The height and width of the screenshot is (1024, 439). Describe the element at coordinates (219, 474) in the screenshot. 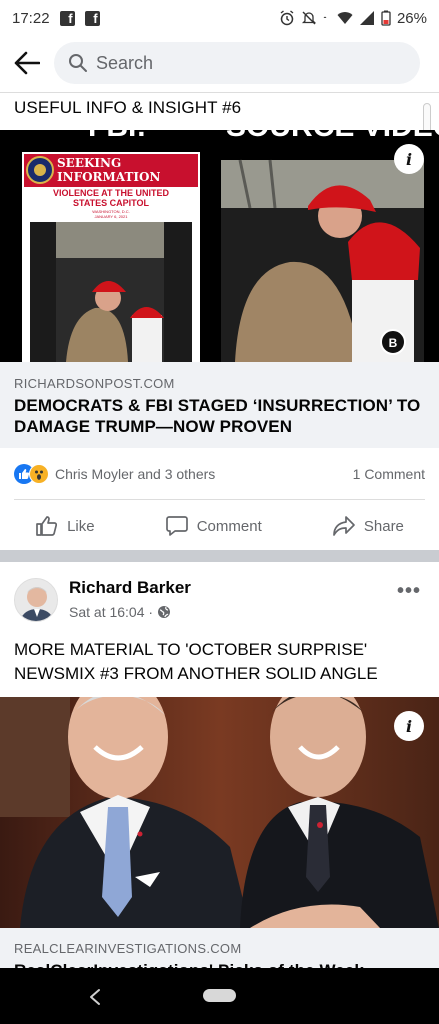

I see `reactions-bar: Chris Moyler and 3 others 1 Comment` at that location.